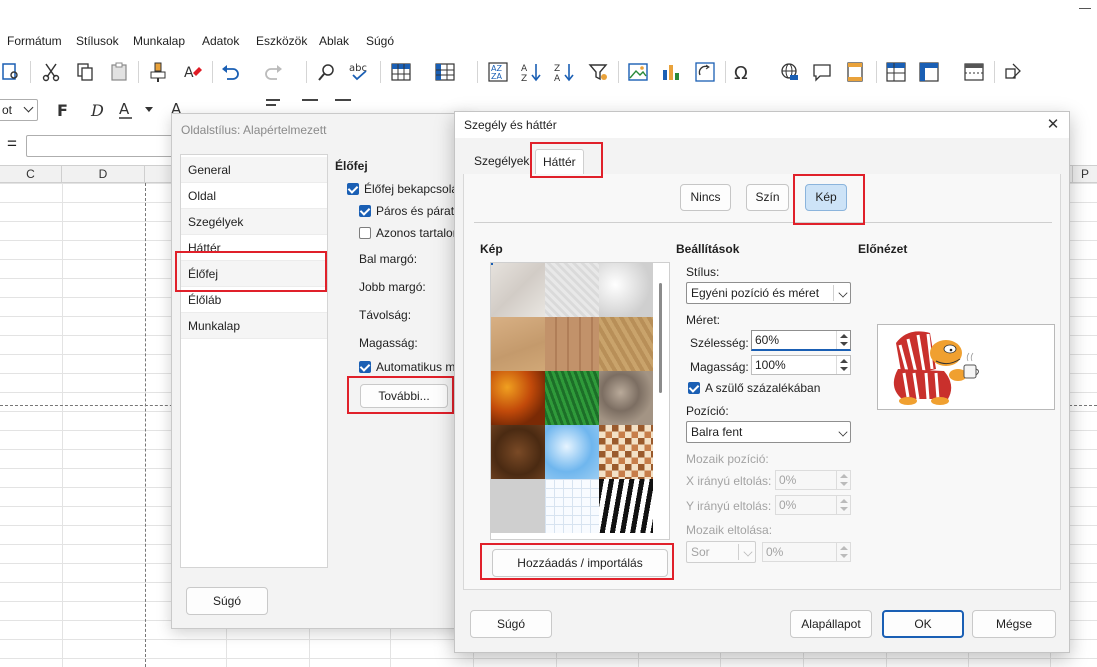  I want to click on image-gallery, so click(580, 401).